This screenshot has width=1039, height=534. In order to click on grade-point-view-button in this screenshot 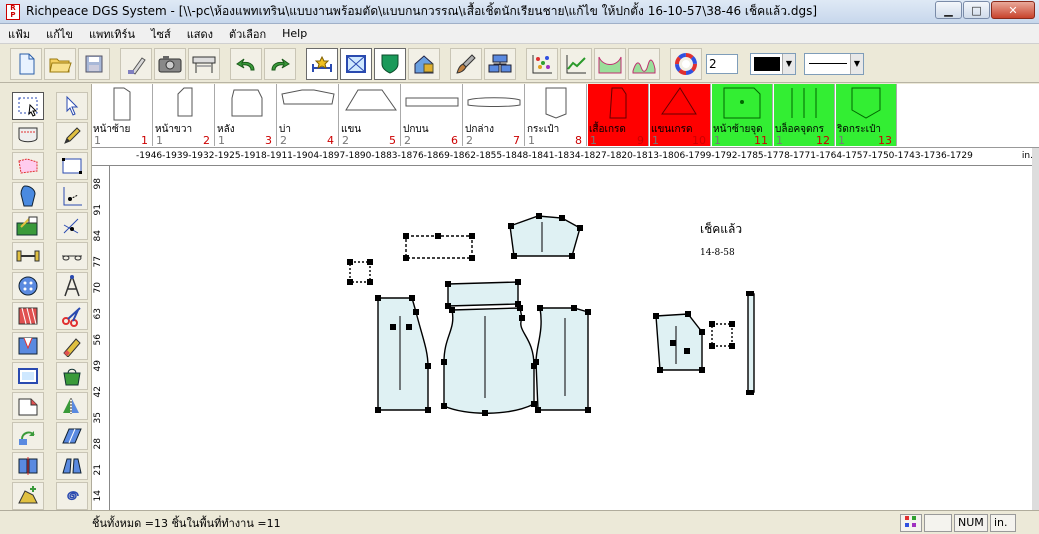, I will do `click(322, 63)`.